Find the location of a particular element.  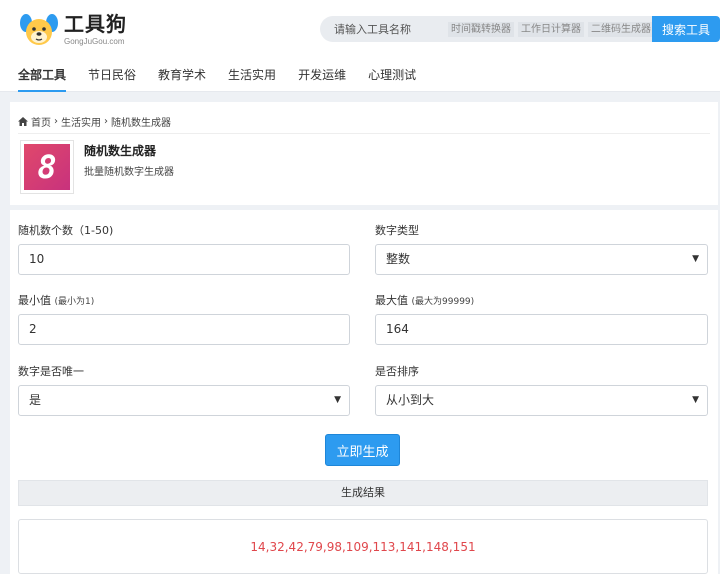

digit-eight-icon: 8 is located at coordinates (47, 167).